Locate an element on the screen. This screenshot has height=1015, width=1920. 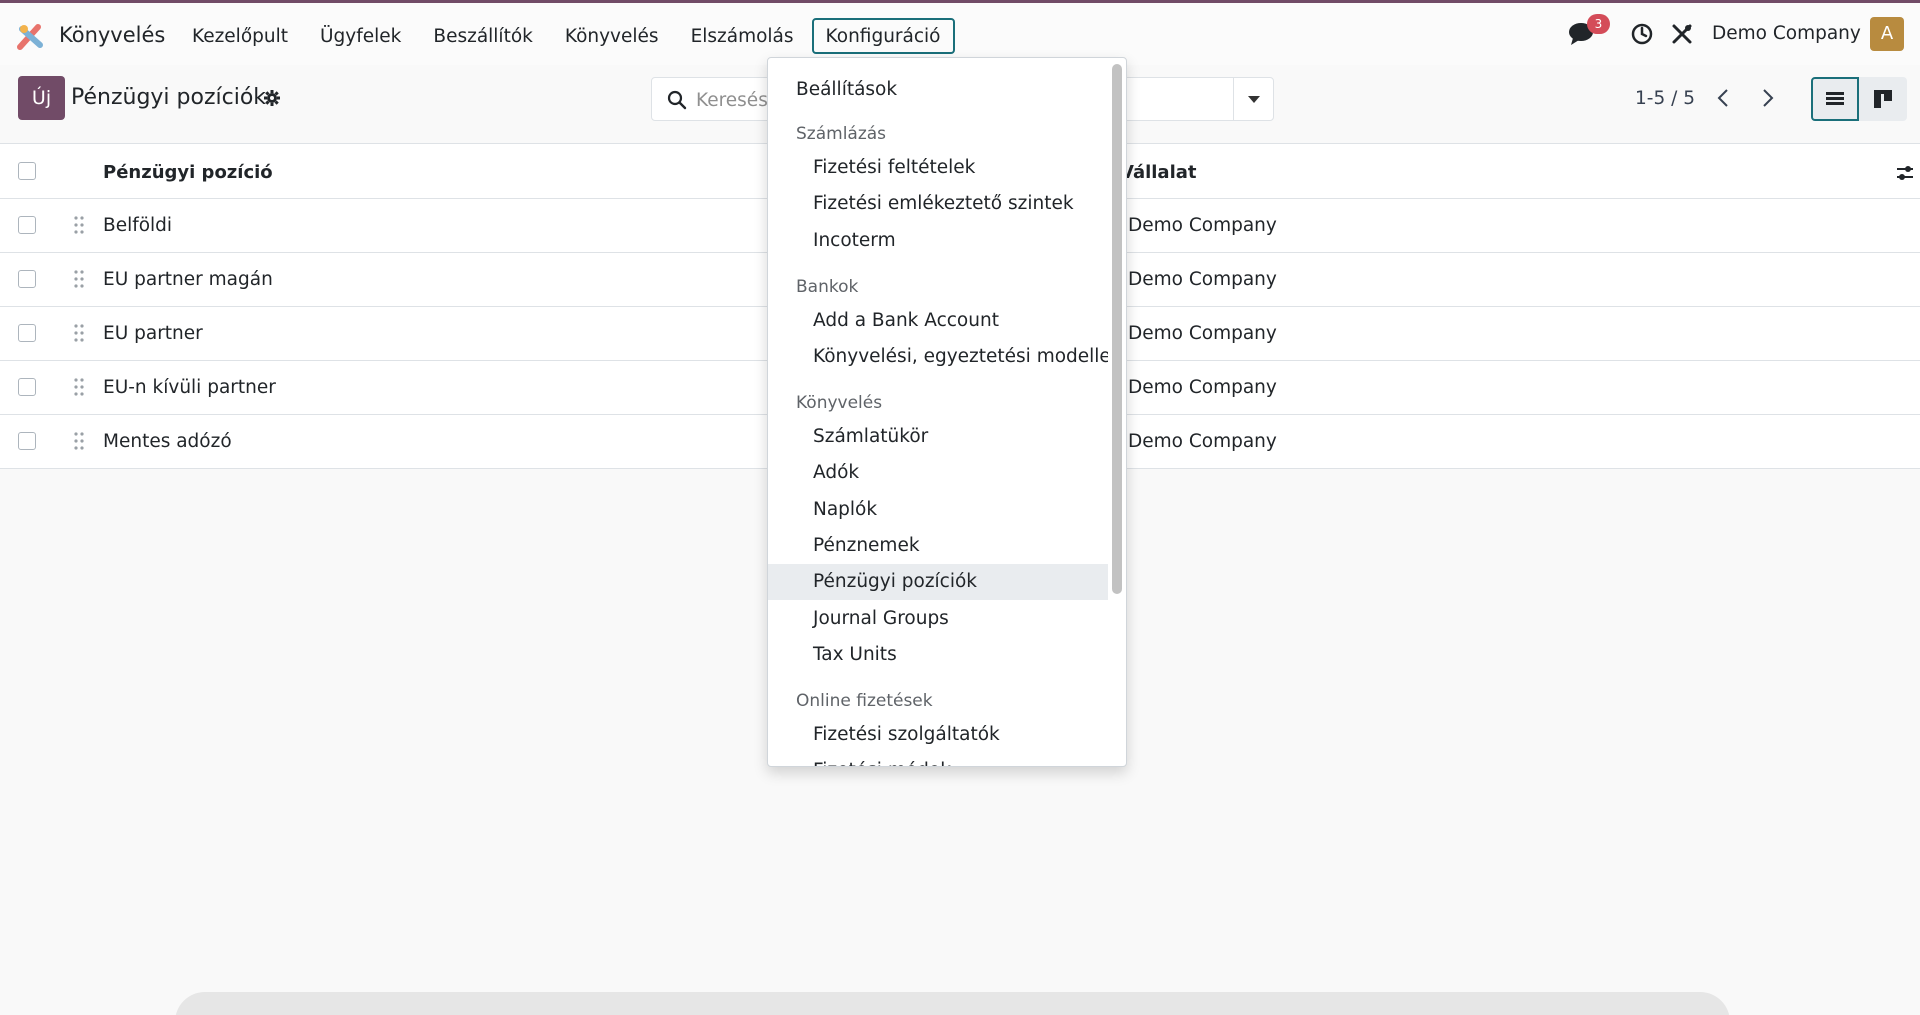
menu-item-reporting: Elszámolás is located at coordinates (742, 36).